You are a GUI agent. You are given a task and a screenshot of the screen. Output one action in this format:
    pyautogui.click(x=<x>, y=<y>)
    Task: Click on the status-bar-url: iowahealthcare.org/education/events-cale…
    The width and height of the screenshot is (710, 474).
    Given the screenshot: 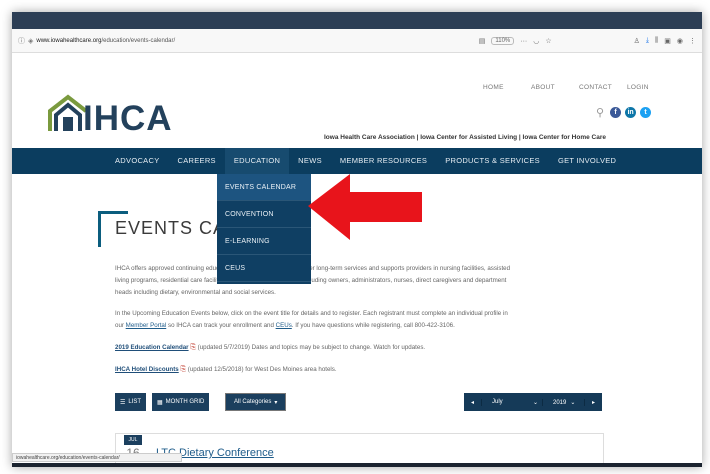 What is the action you would take?
    pyautogui.click(x=97, y=457)
    